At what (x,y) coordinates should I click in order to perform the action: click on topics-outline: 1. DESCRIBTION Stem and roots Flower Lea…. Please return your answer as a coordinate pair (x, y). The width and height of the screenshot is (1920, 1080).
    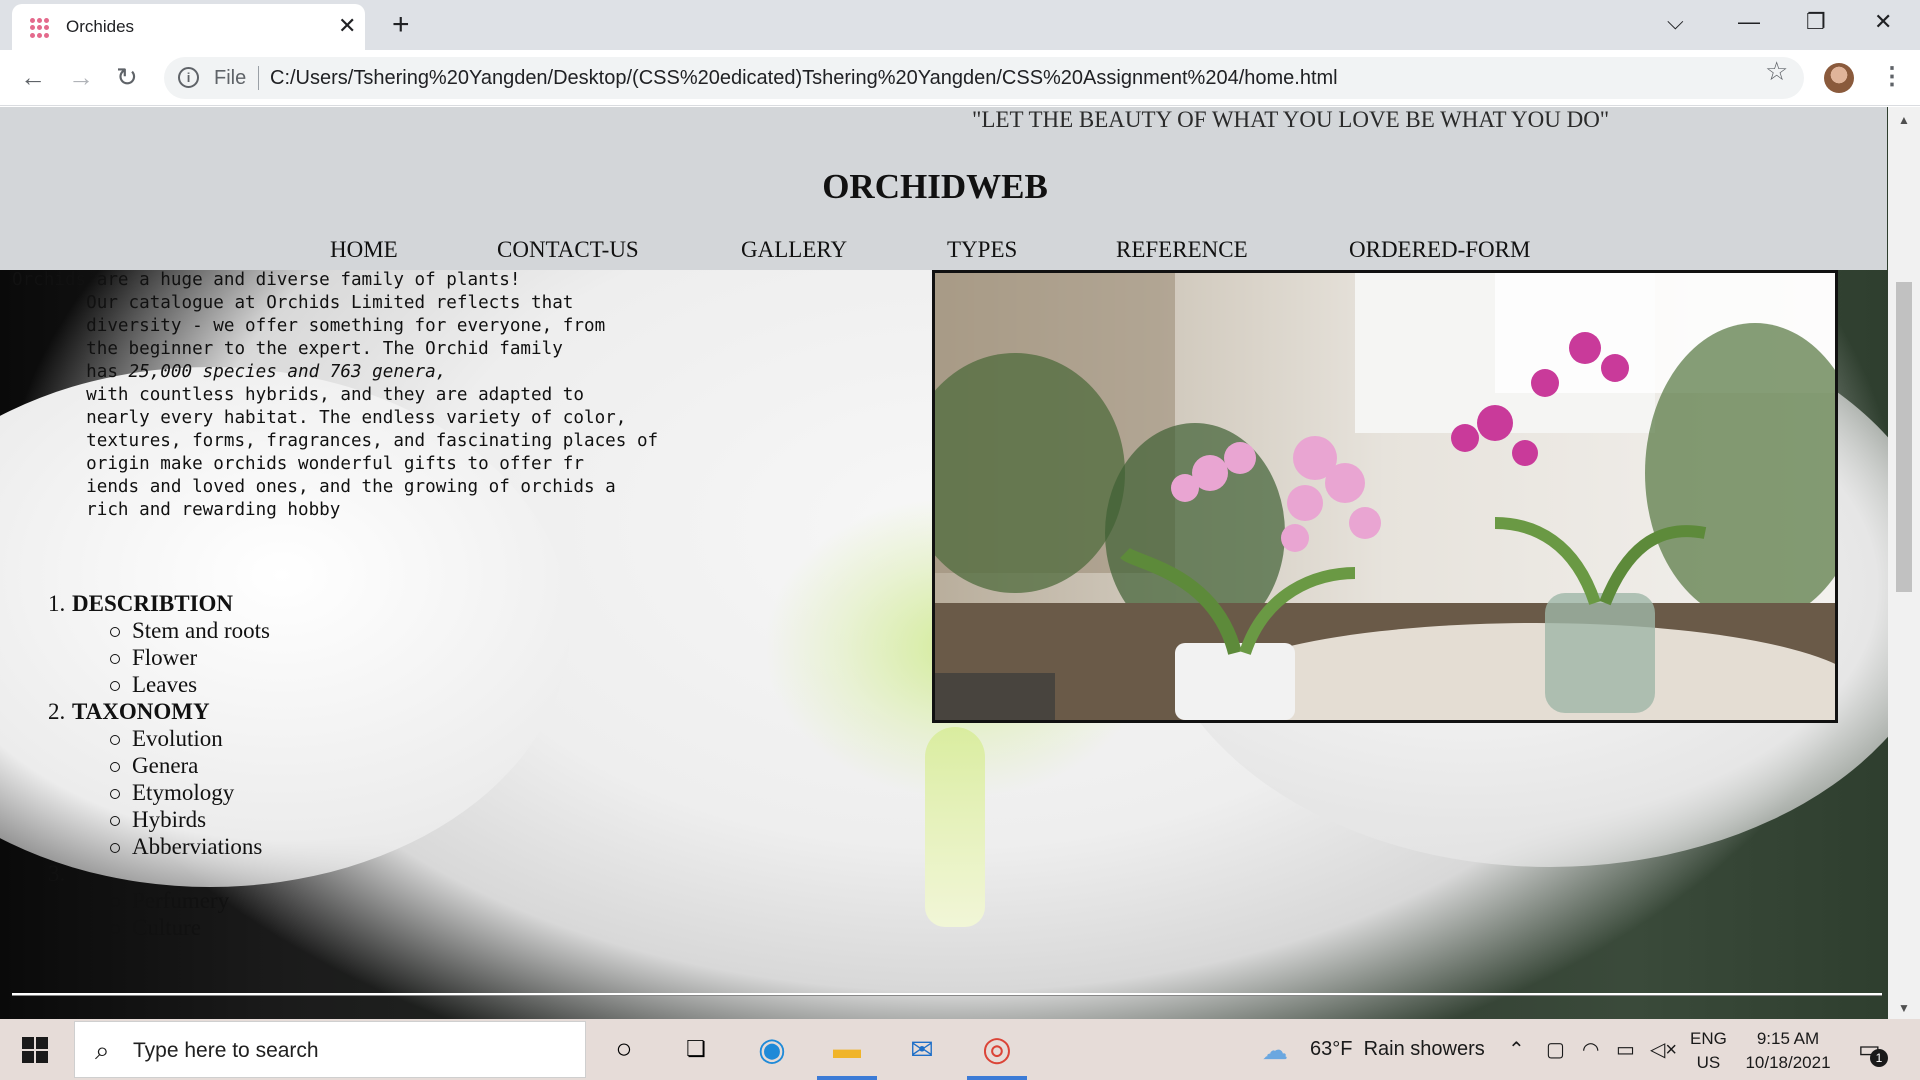
    Looking at the image, I should click on (159, 766).